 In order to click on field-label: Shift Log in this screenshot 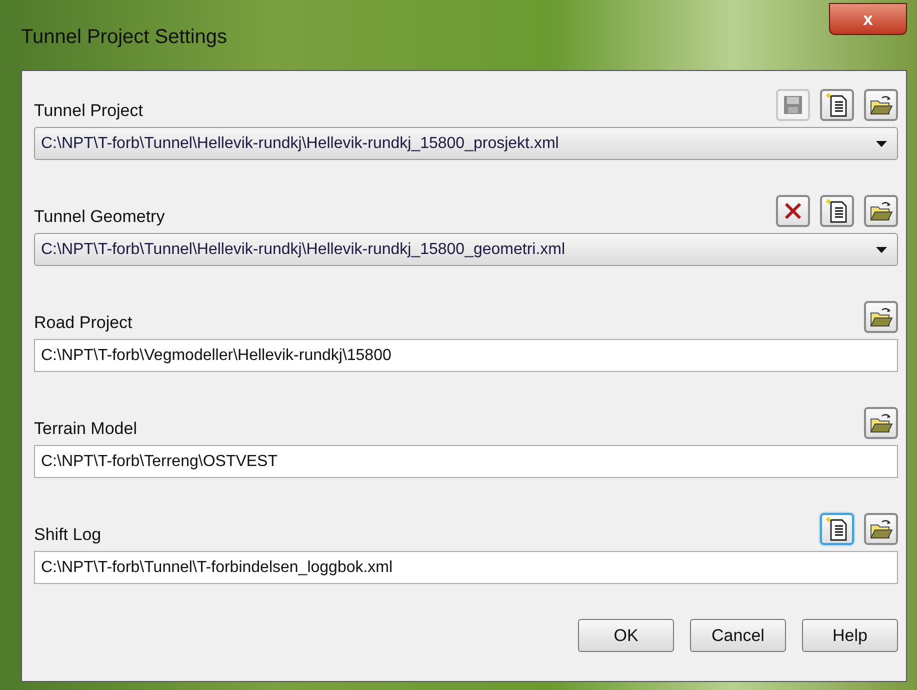, I will do `click(68, 535)`.